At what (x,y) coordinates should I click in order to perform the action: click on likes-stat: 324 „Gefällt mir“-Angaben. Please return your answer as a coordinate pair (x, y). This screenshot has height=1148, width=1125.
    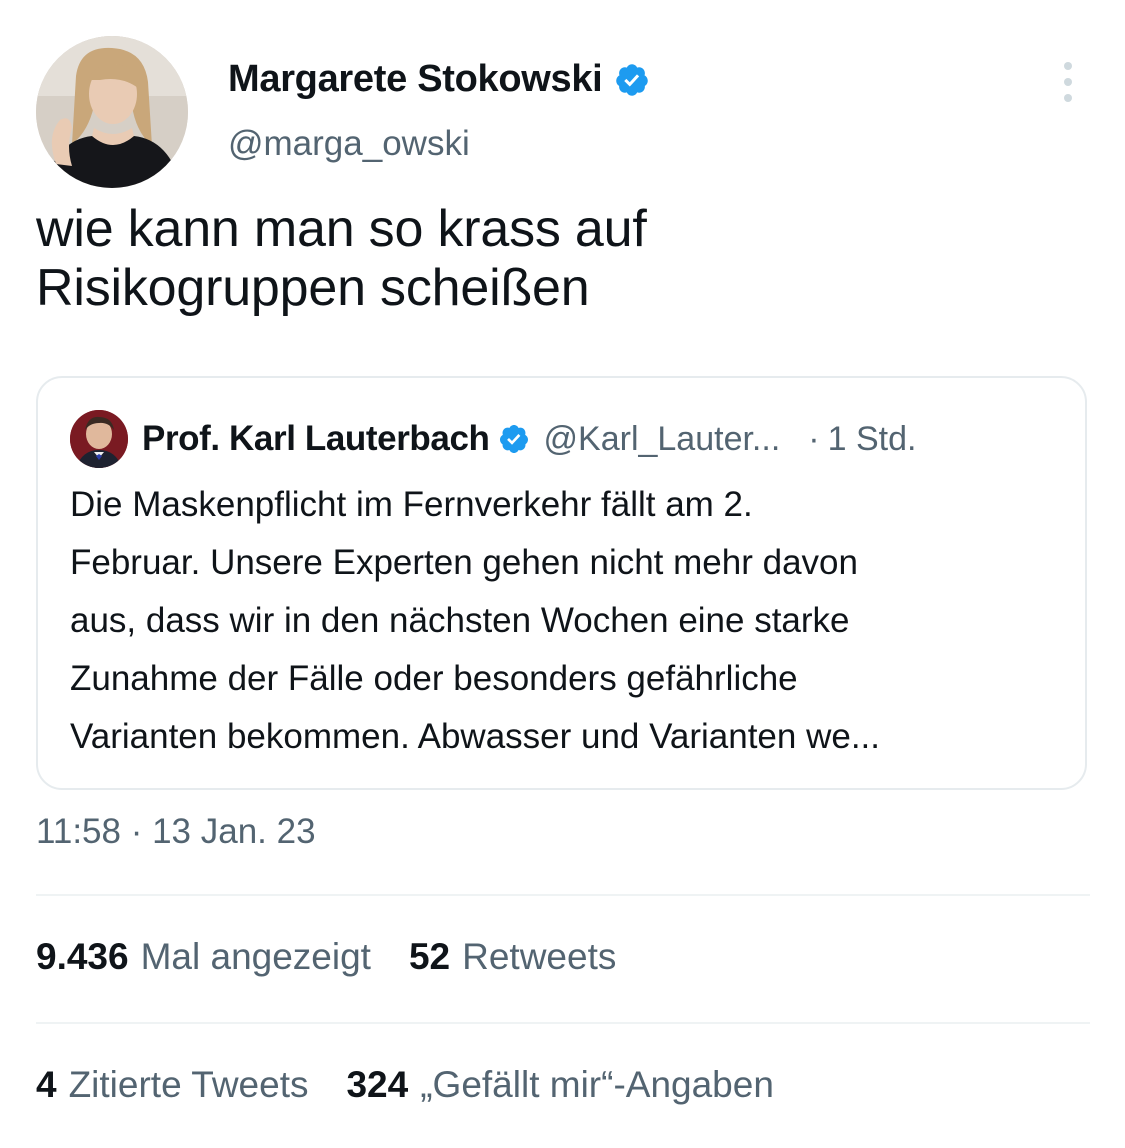
    Looking at the image, I should click on (559, 1085).